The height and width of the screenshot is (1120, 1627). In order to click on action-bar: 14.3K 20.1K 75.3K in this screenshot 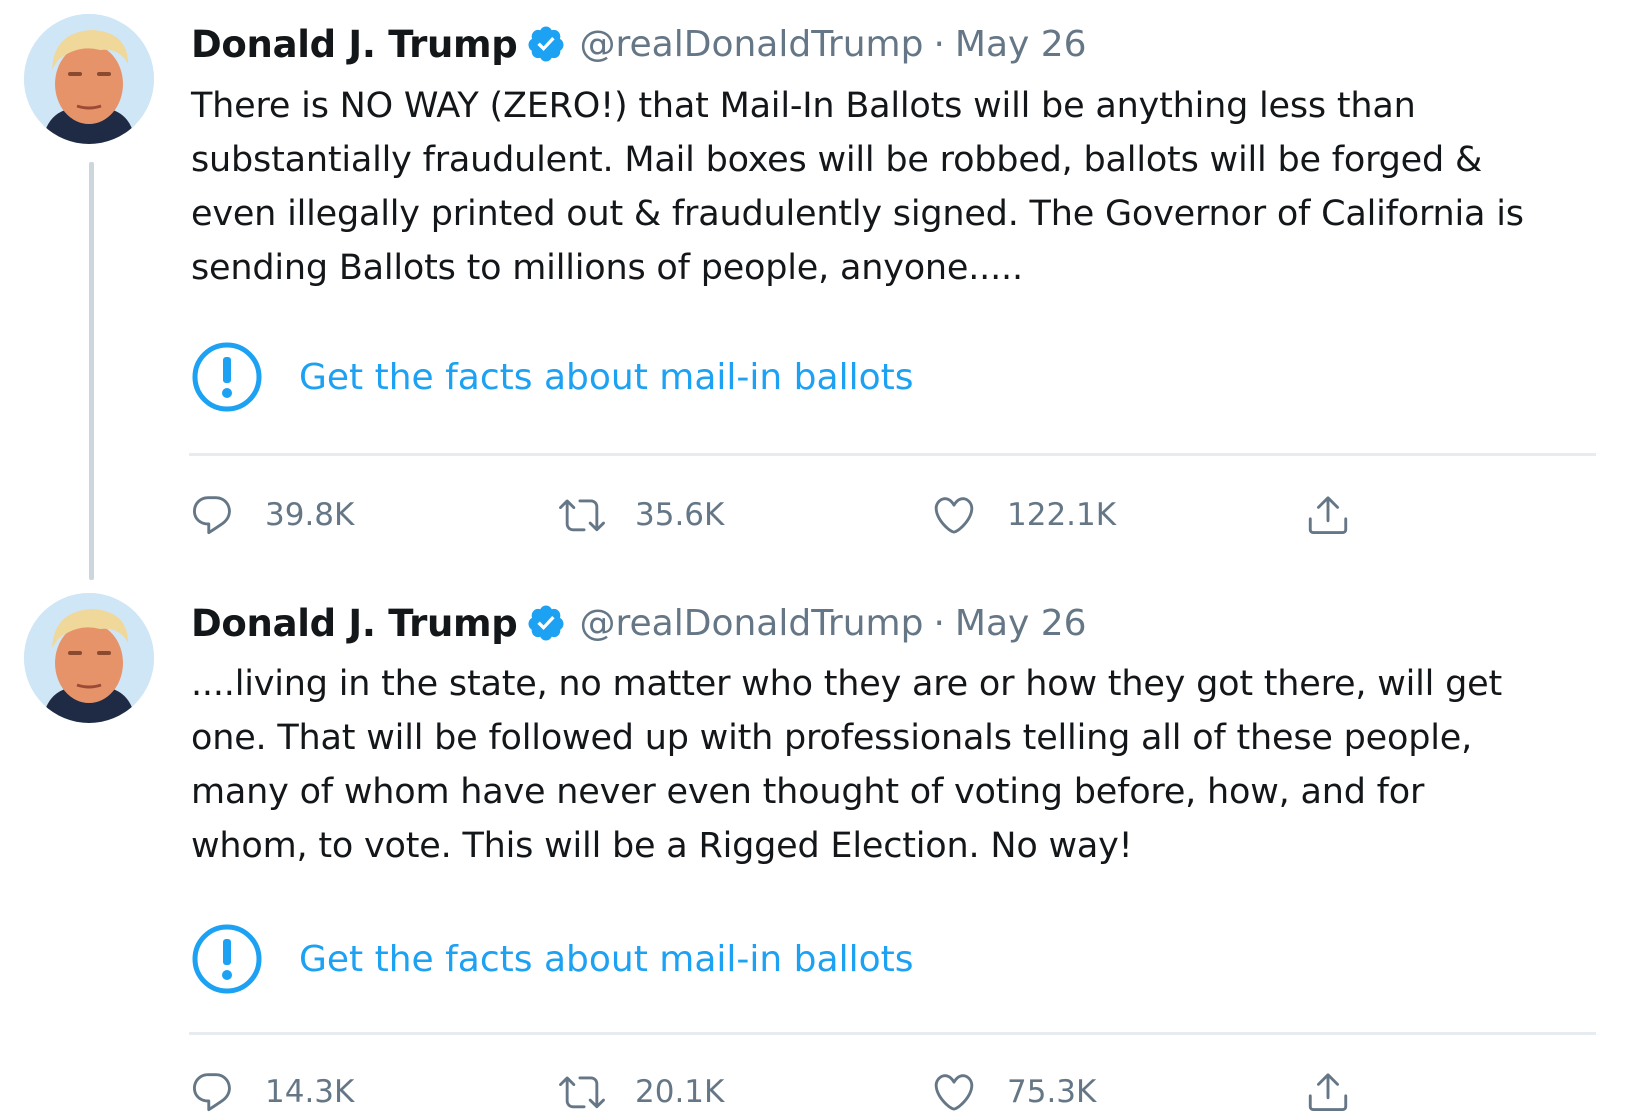, I will do `click(789, 1092)`.